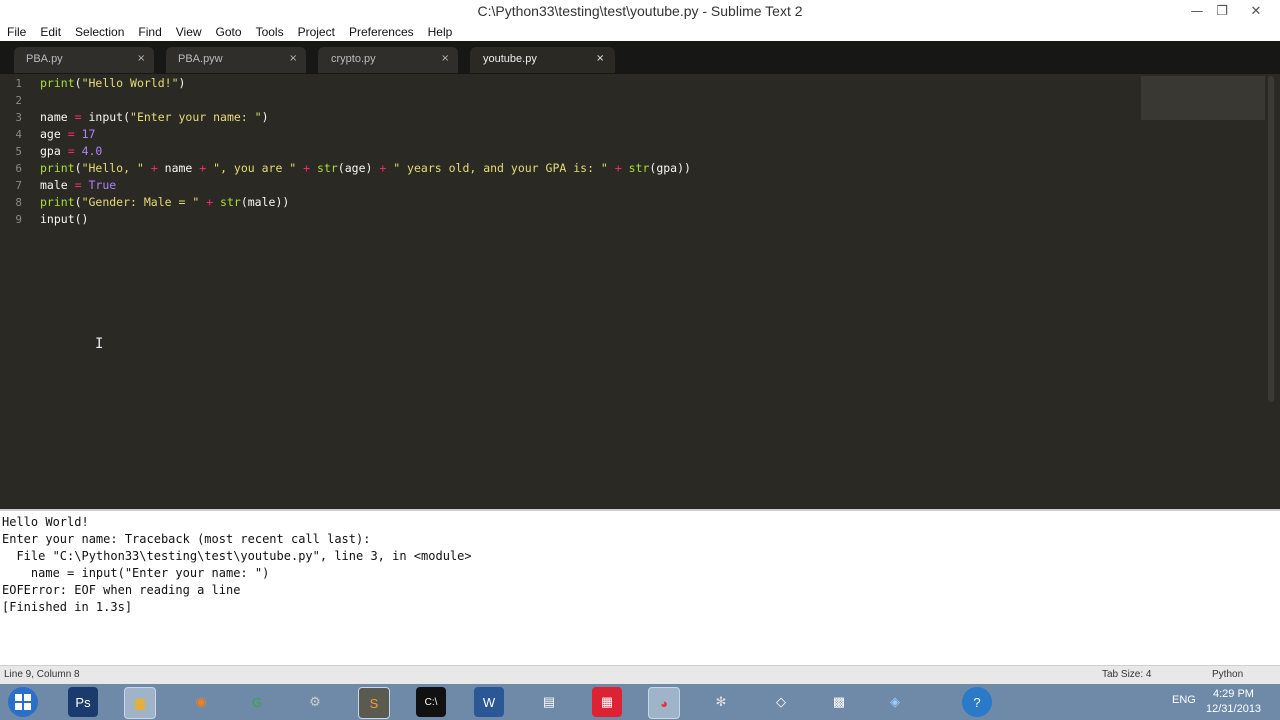  What do you see at coordinates (1222, 11) in the screenshot?
I see `maximize-button: ❐` at bounding box center [1222, 11].